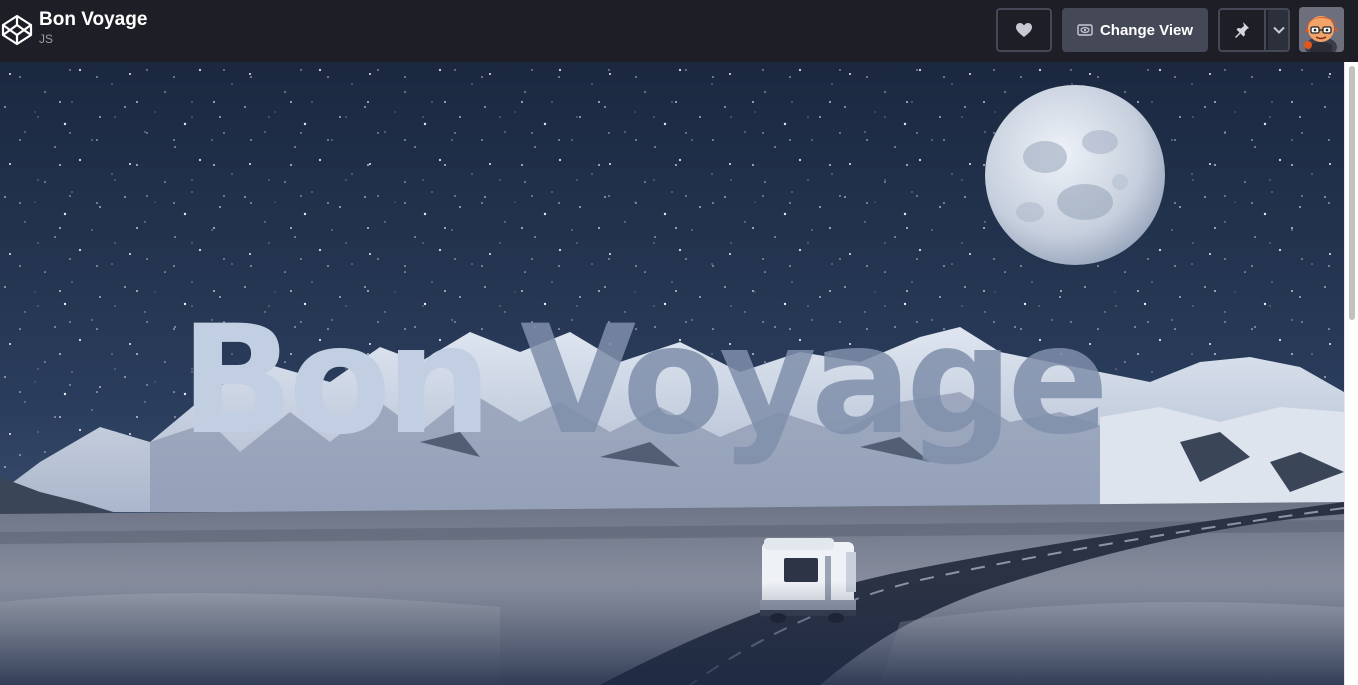 This screenshot has width=1358, height=685. I want to click on scrollbar-thumb, so click(1352, 193).